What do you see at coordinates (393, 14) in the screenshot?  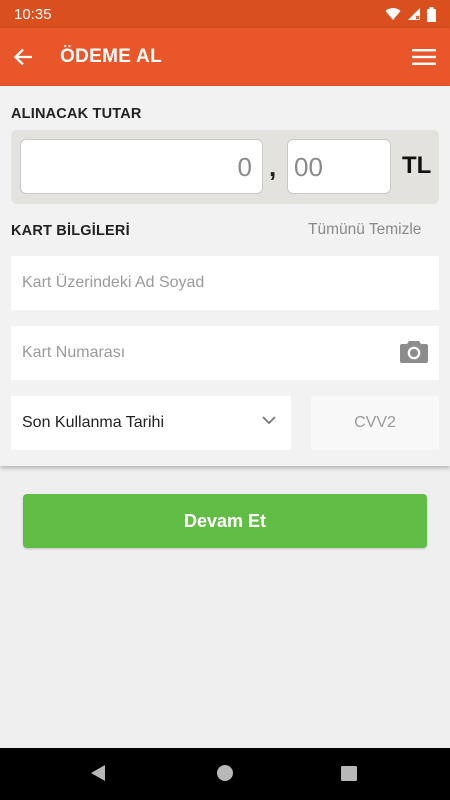 I see `wifi-icon` at bounding box center [393, 14].